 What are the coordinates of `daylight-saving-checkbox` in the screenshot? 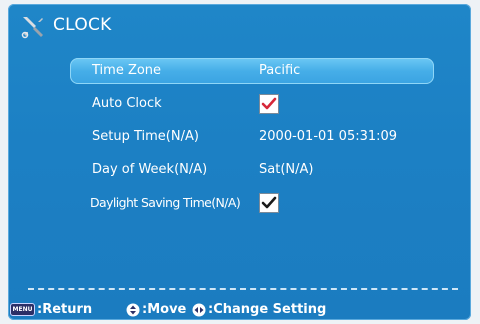 It's located at (269, 203).